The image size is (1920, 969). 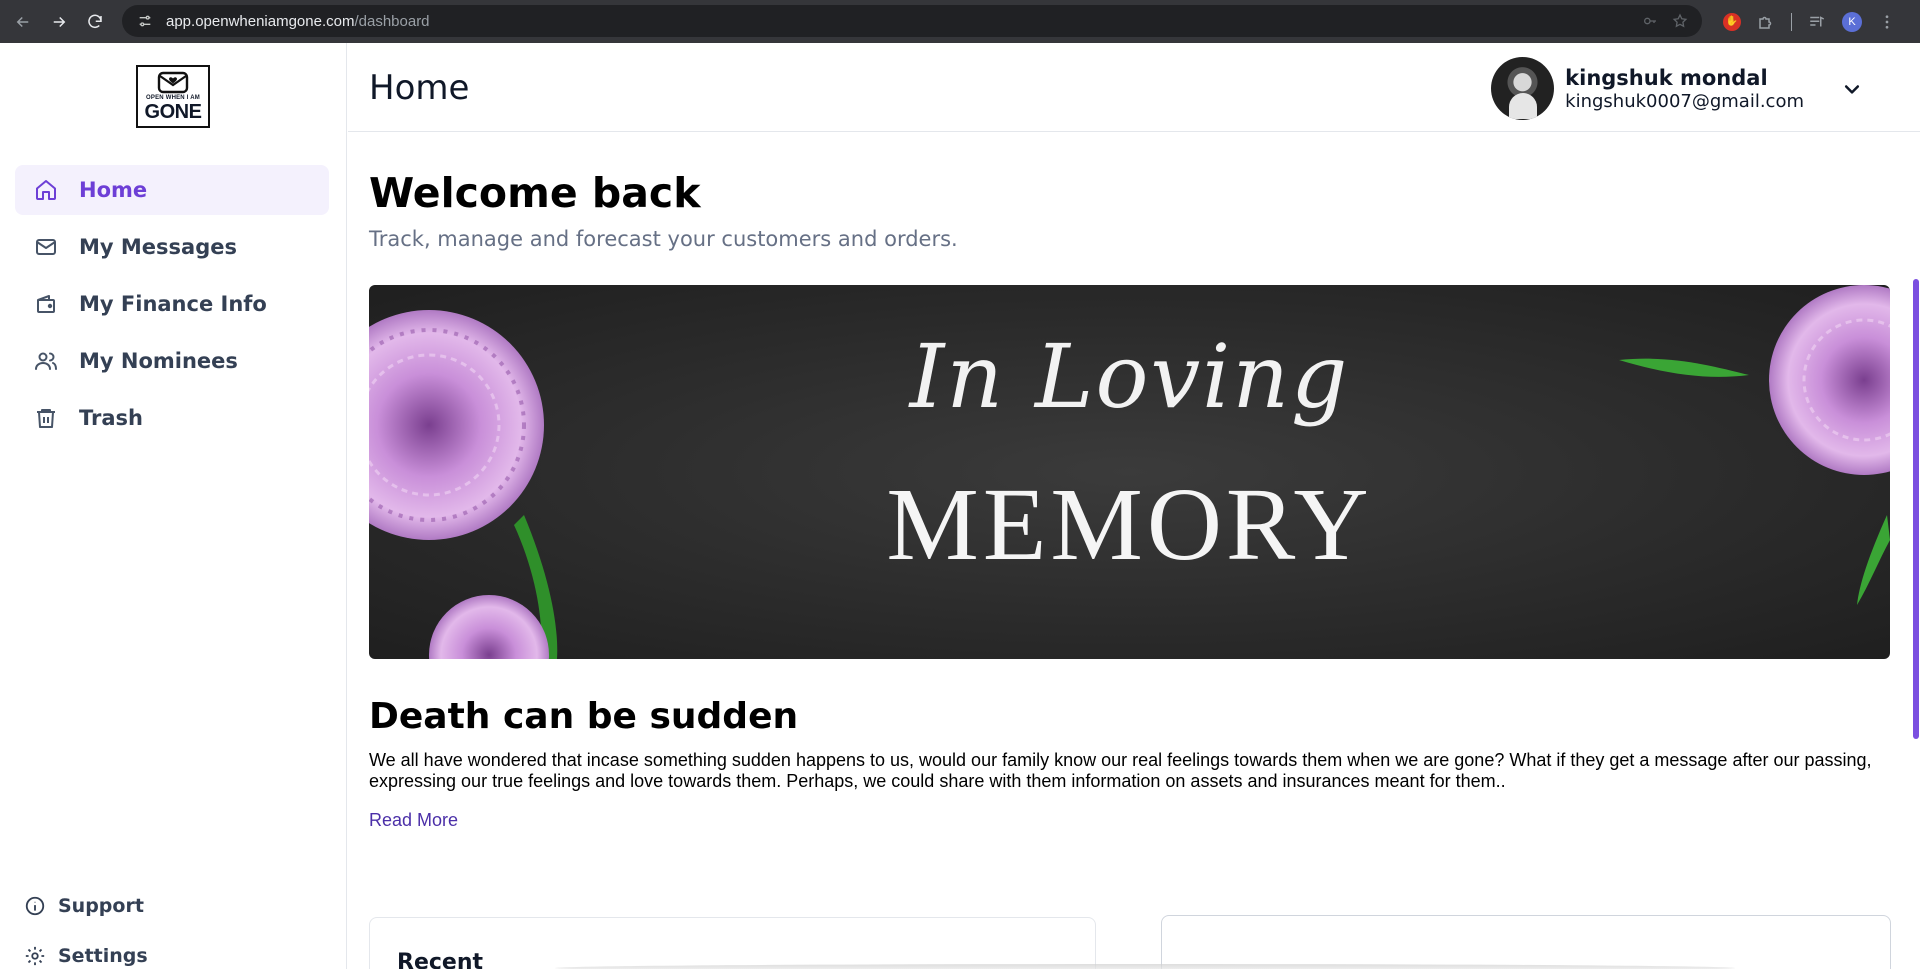 What do you see at coordinates (172, 190) in the screenshot?
I see `sidebar-item-home: Home` at bounding box center [172, 190].